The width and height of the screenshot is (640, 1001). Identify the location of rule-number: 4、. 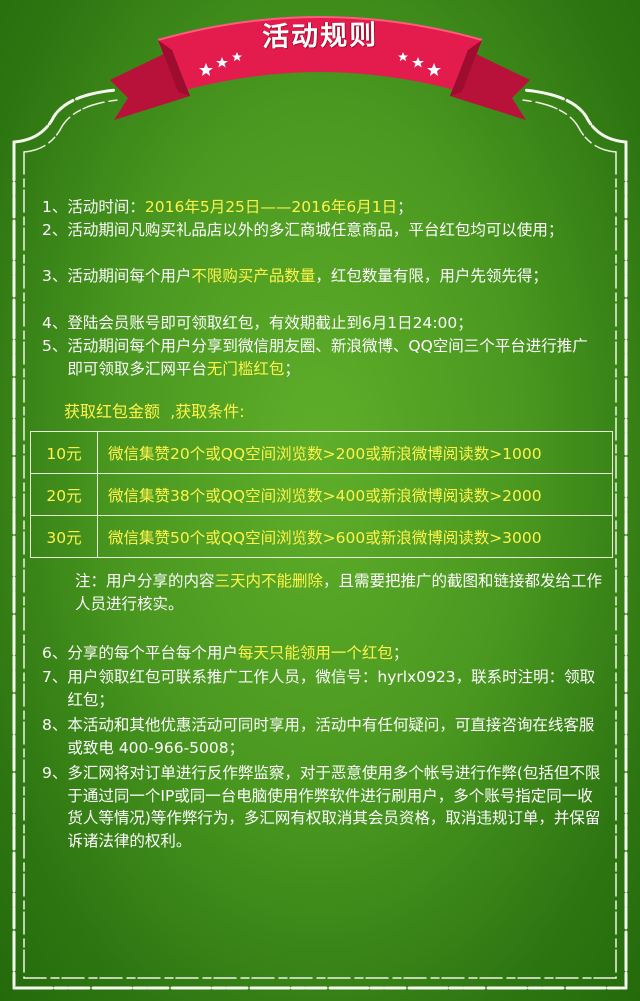
(55, 323).